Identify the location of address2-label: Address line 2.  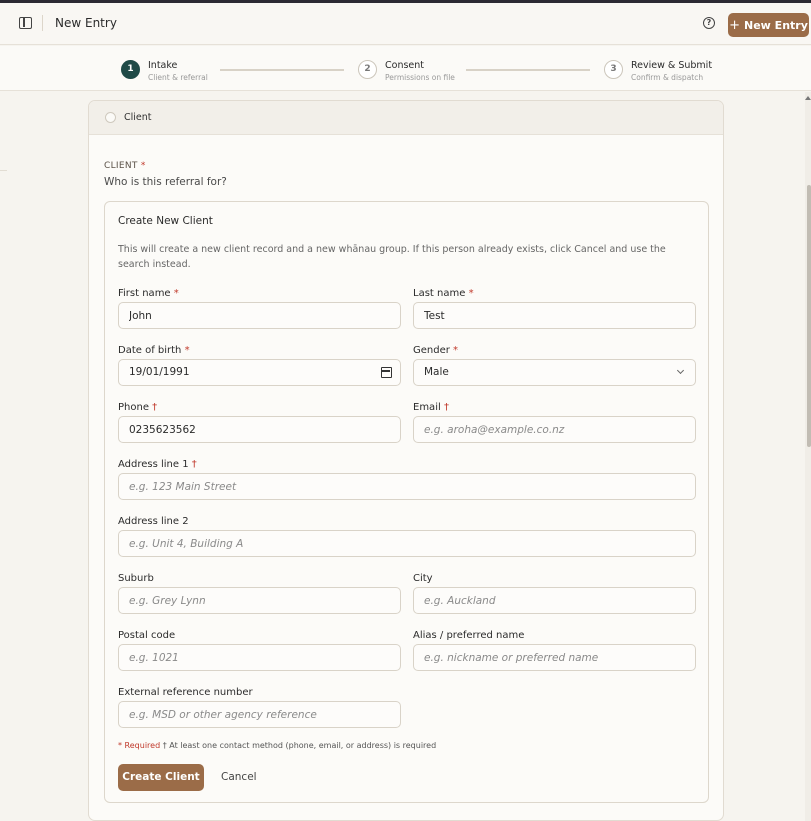
(153, 521).